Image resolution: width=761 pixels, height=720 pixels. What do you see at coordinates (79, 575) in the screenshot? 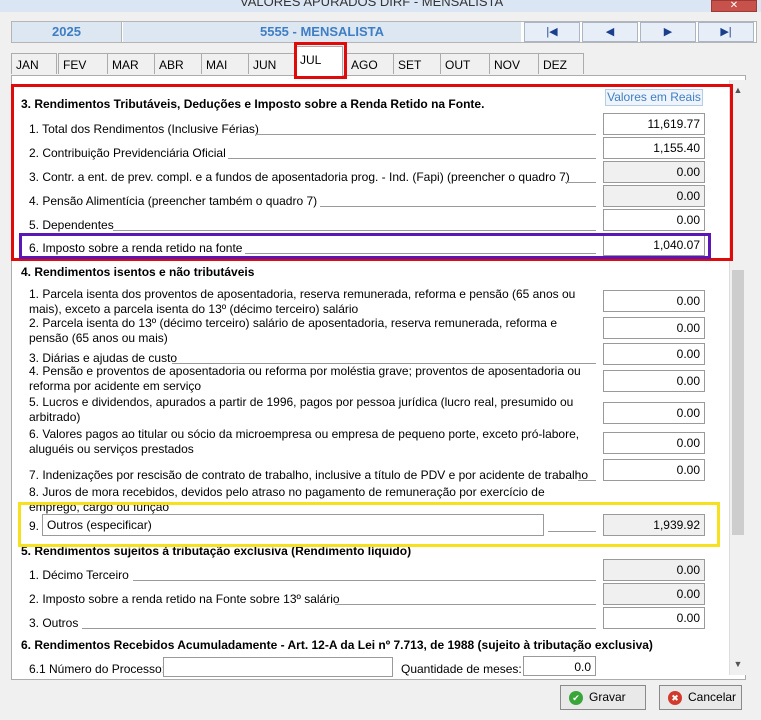
I see `s5-item1-label: 1. Décimo Terceiro` at bounding box center [79, 575].